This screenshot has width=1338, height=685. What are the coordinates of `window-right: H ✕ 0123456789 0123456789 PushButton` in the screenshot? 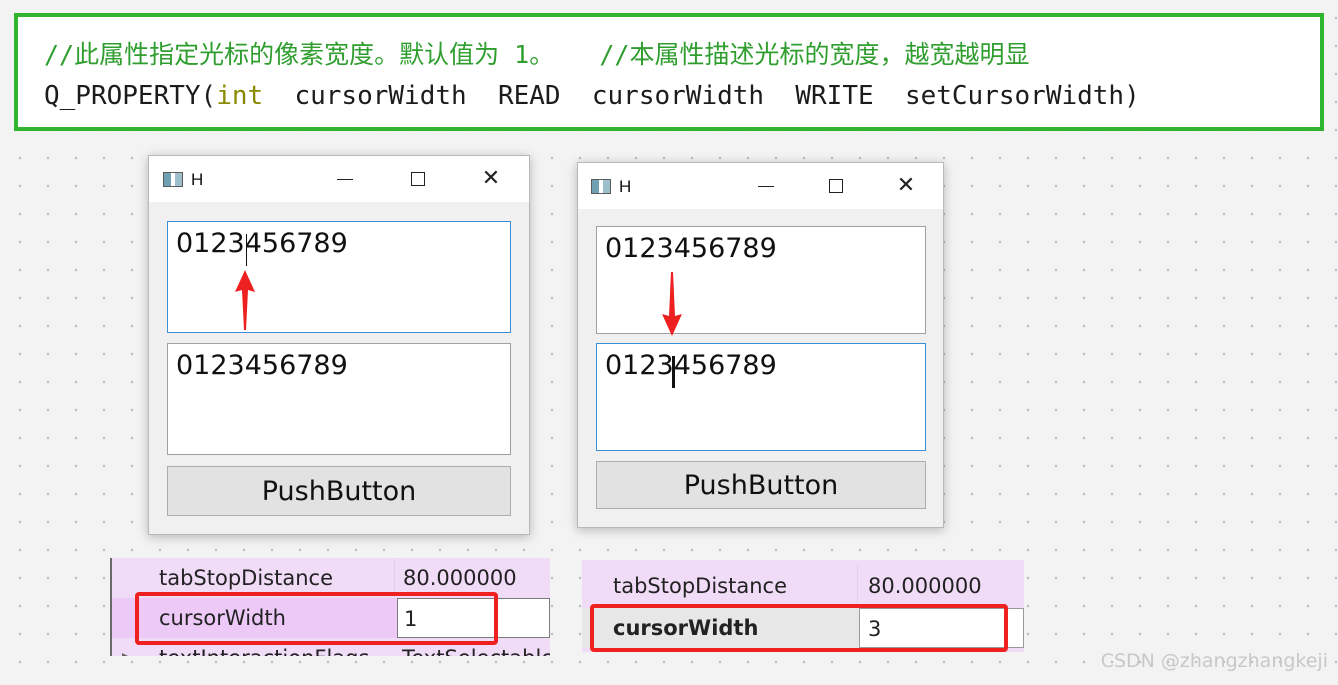 It's located at (760, 345).